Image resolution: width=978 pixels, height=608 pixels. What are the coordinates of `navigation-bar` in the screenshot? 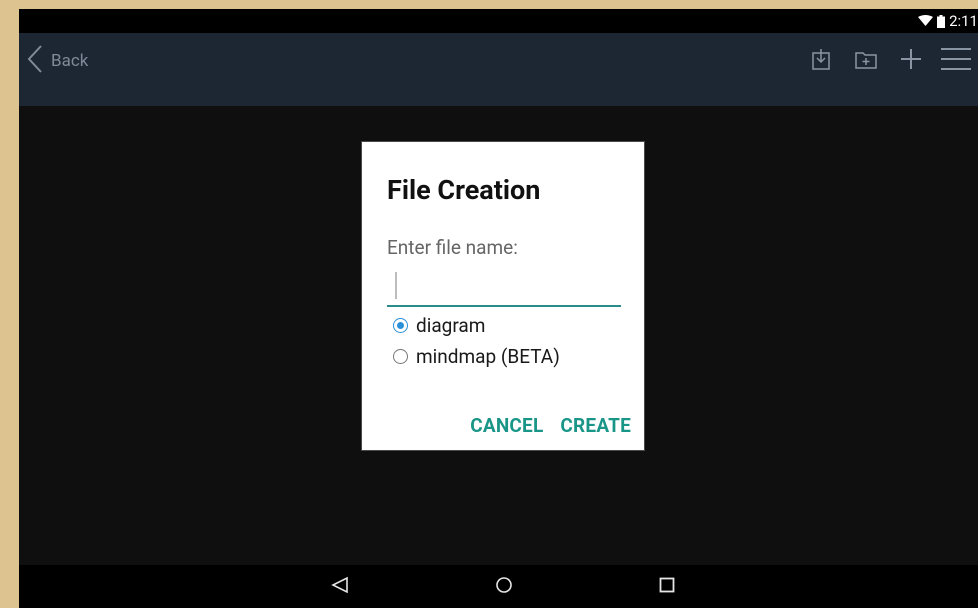 It's located at (498, 586).